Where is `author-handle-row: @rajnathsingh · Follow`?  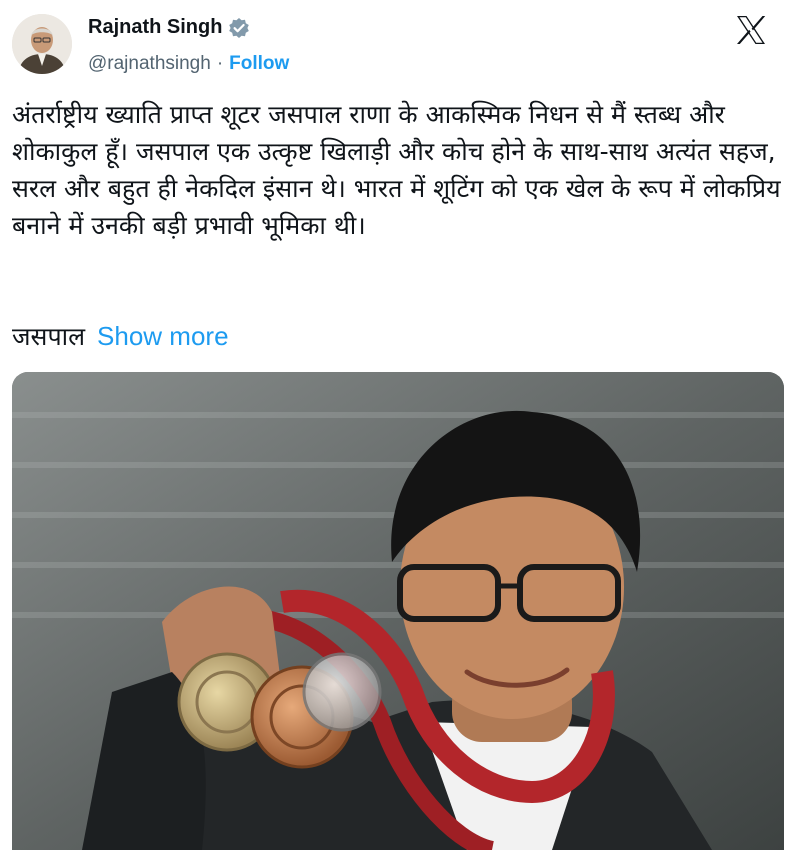 author-handle-row: @rajnathsingh · Follow is located at coordinates (188, 64).